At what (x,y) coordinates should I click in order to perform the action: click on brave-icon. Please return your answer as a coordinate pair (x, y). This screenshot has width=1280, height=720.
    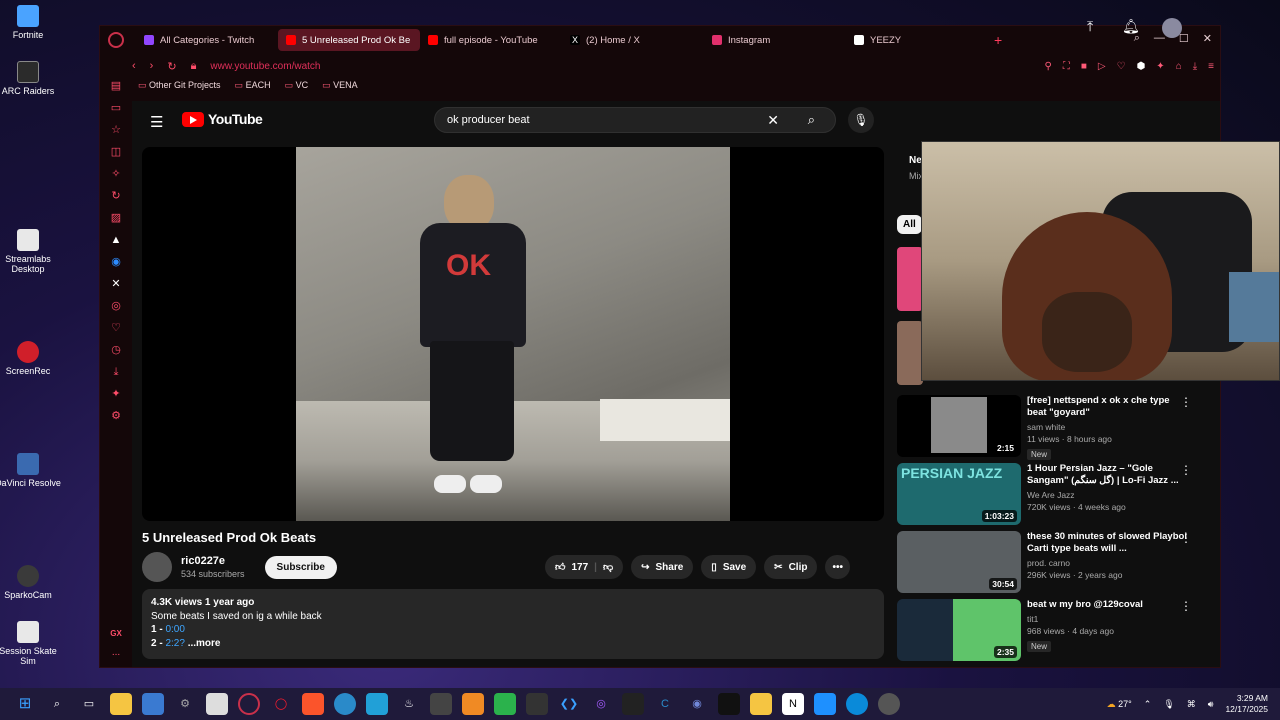
    Looking at the image, I should click on (313, 704).